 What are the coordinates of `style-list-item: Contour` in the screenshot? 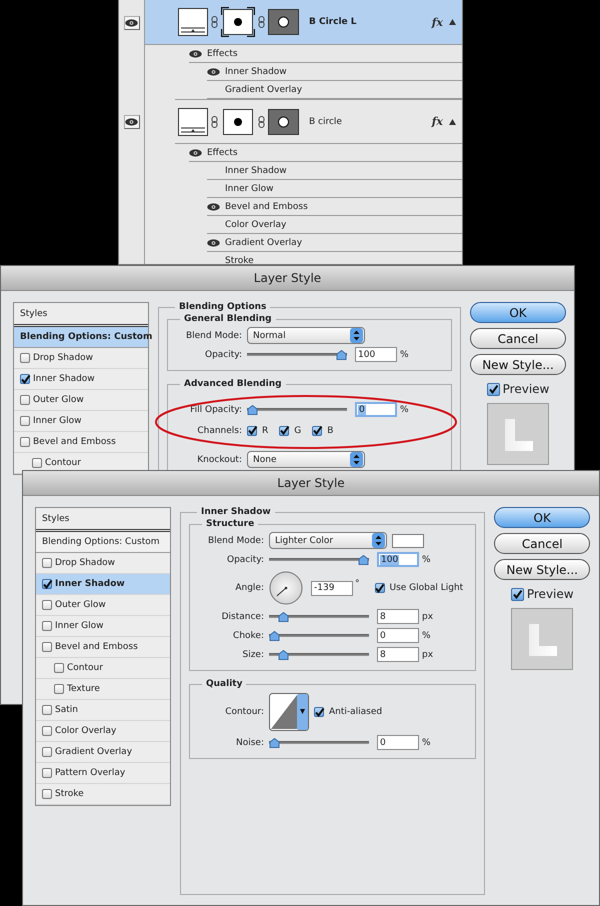 It's located at (103, 668).